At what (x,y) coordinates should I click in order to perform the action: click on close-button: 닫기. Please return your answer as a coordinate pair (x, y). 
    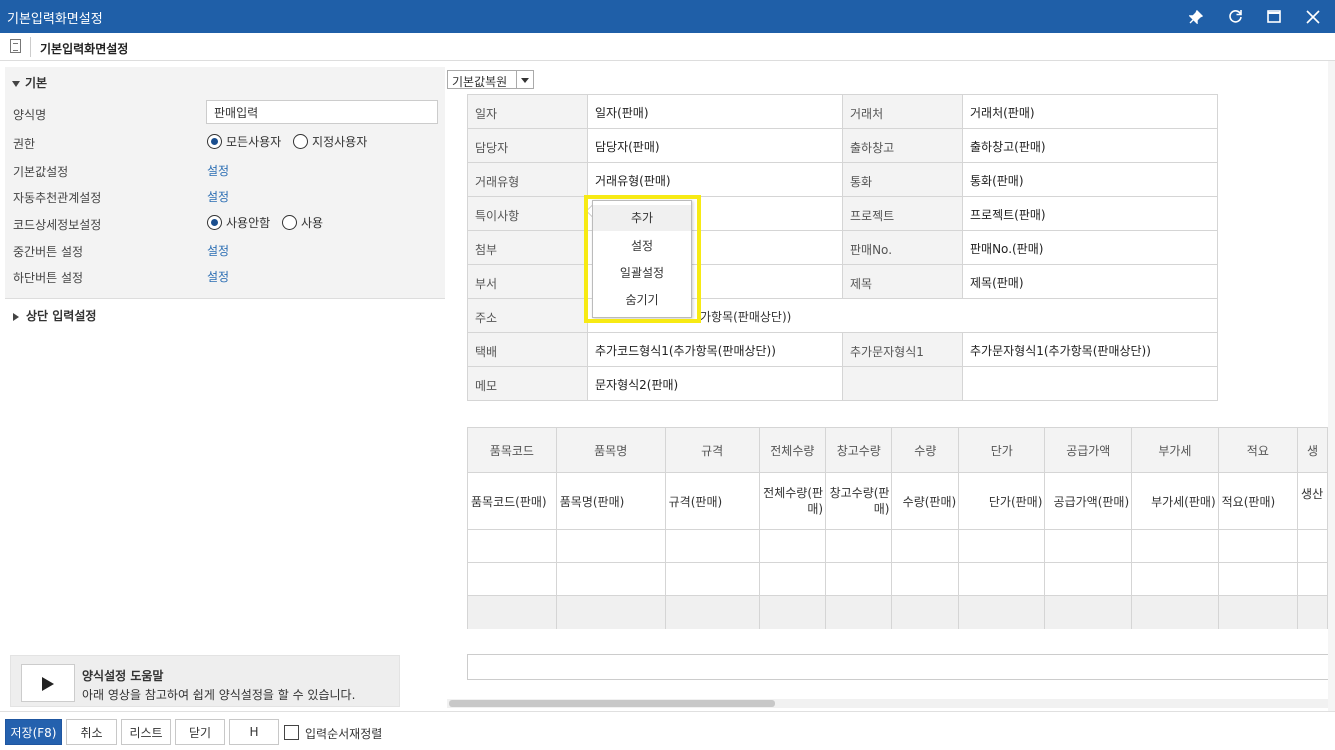
    Looking at the image, I should click on (200, 732).